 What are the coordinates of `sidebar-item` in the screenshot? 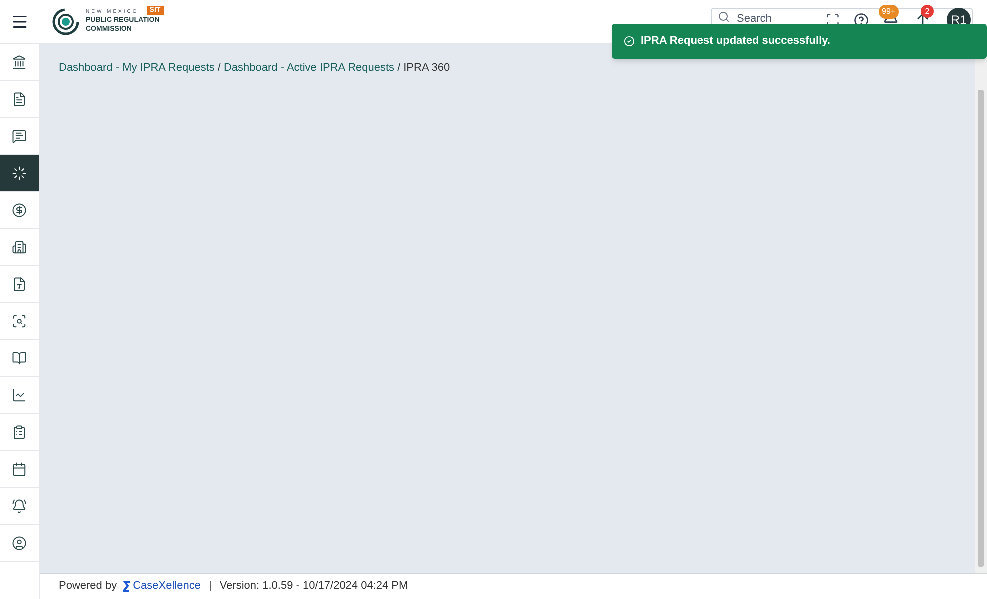 It's located at (19, 173).